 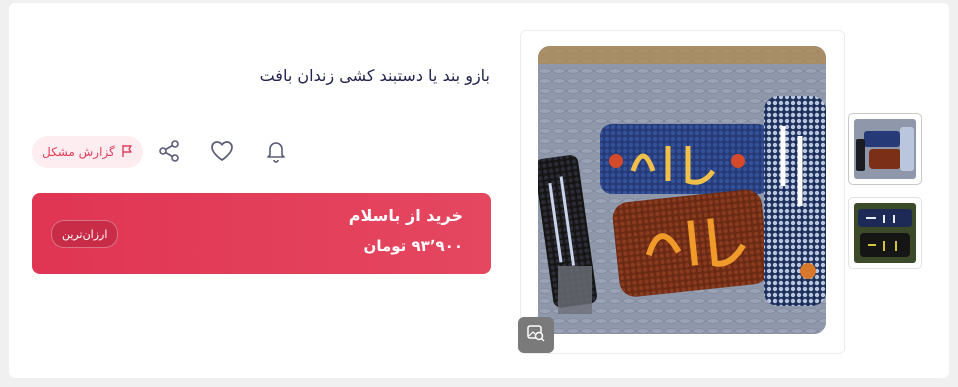 I want to click on buy-price: ۹۳٬۹۰۰ تومان, so click(x=413, y=246).